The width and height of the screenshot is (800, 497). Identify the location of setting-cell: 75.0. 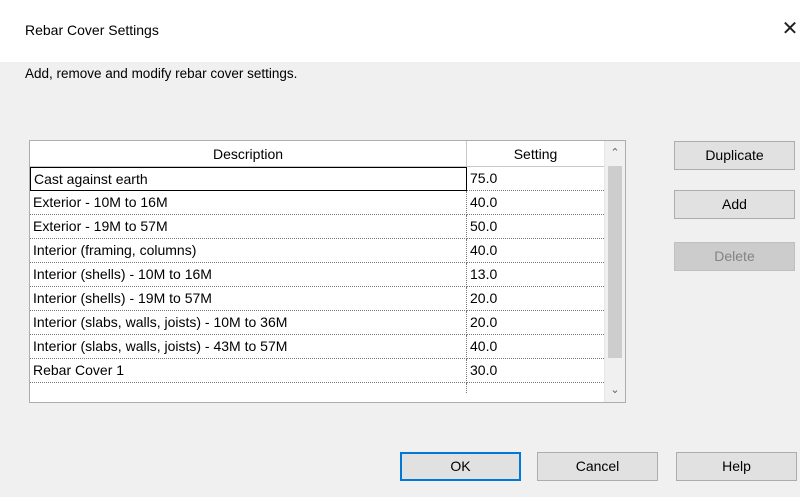
(535, 179).